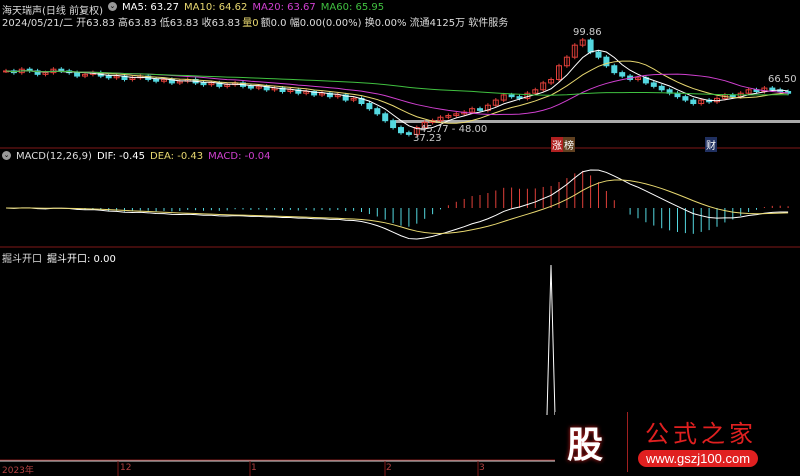 Image resolution: width=800 pixels, height=476 pixels. I want to click on axis-label: 2, so click(389, 468).